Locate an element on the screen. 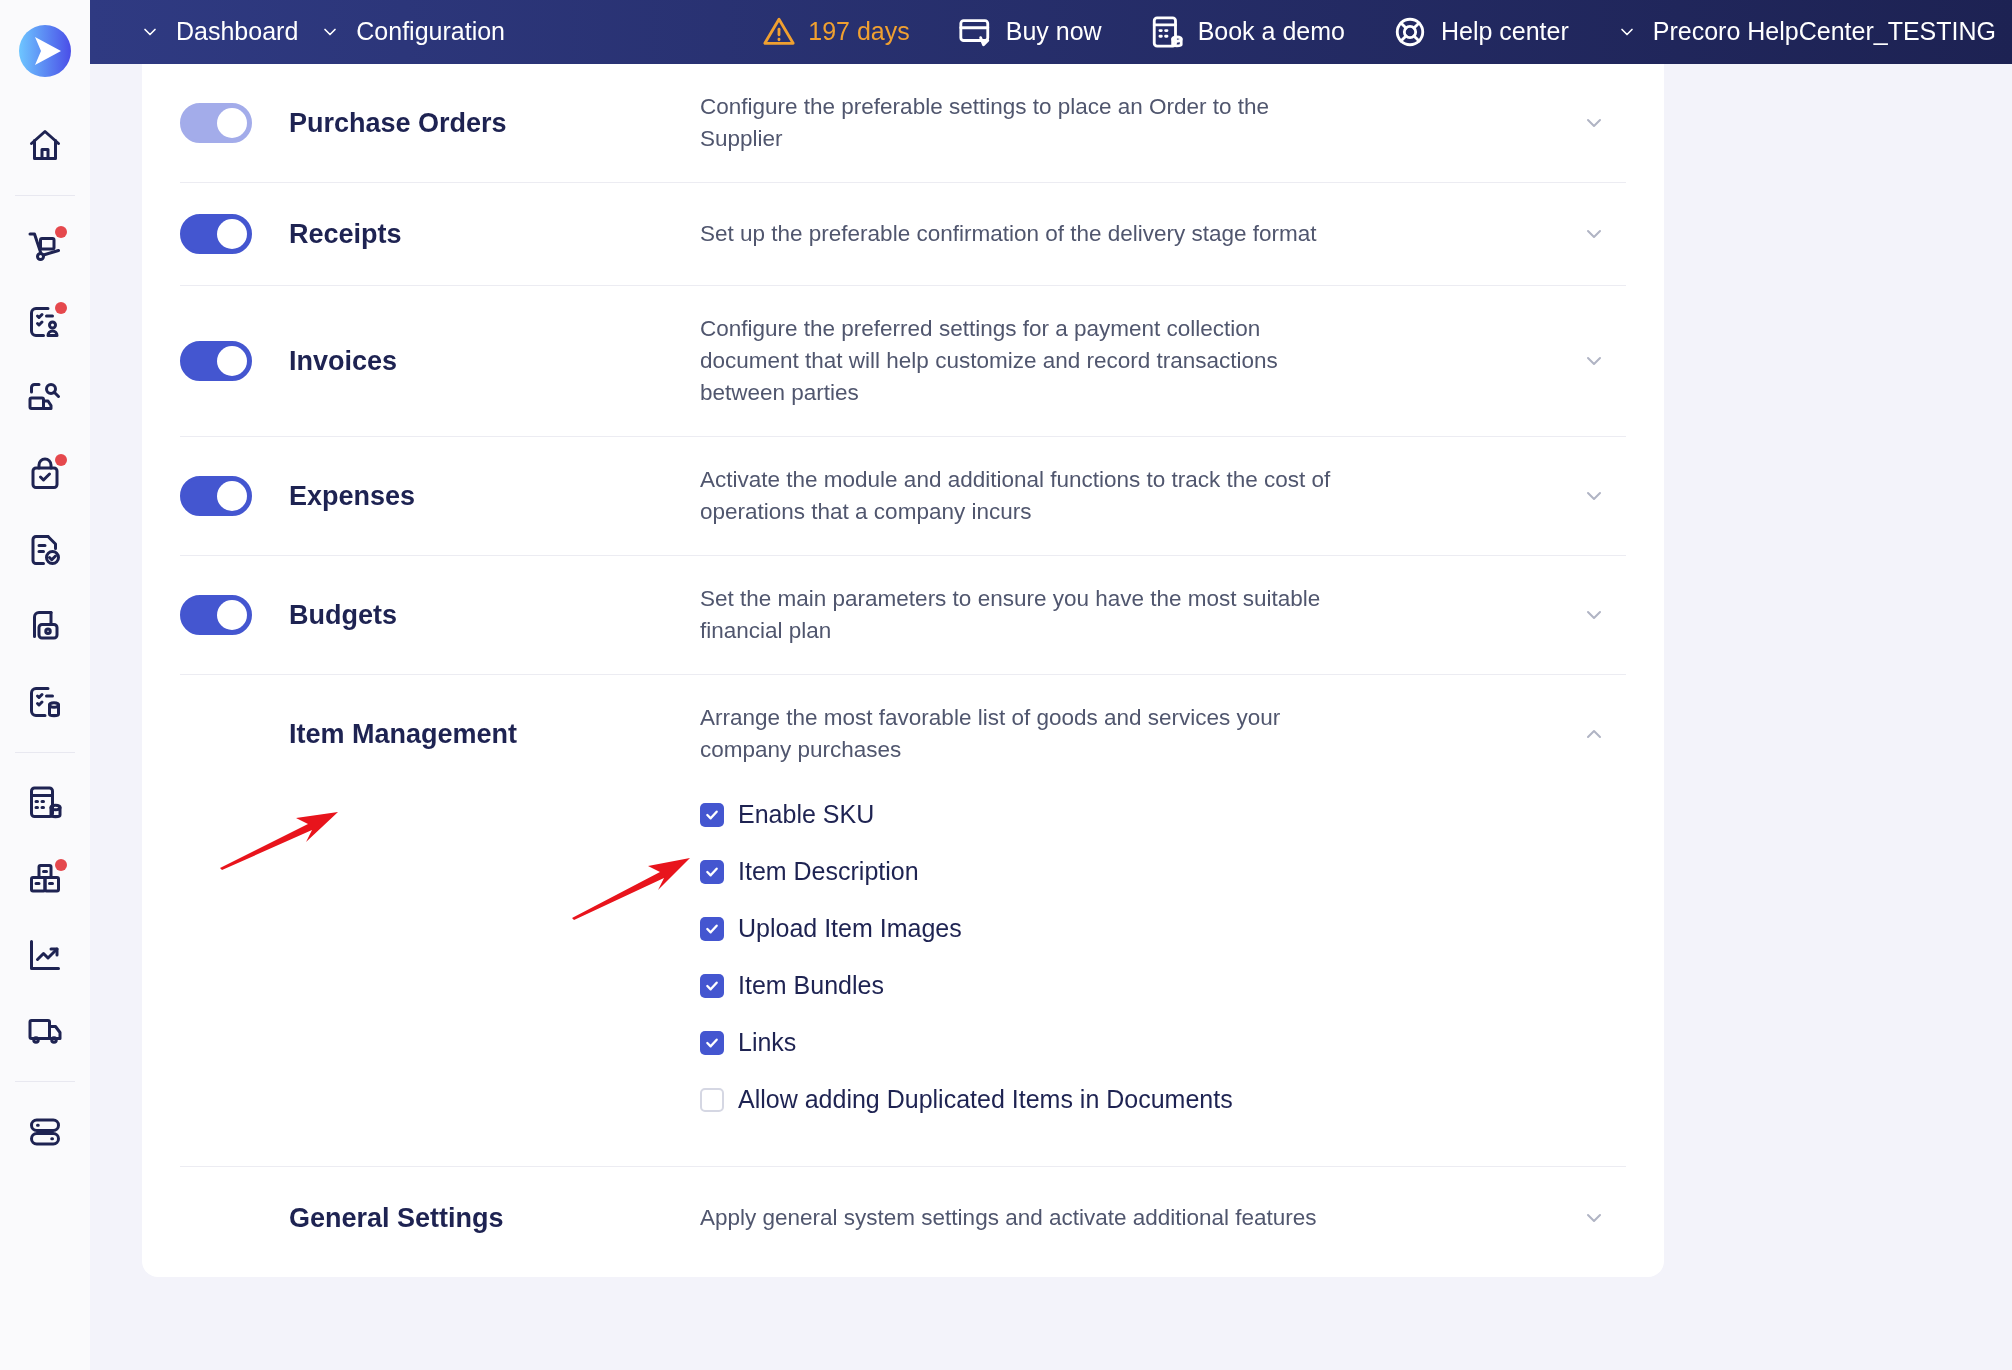  module-title: Purchase Orders is located at coordinates (398, 123).